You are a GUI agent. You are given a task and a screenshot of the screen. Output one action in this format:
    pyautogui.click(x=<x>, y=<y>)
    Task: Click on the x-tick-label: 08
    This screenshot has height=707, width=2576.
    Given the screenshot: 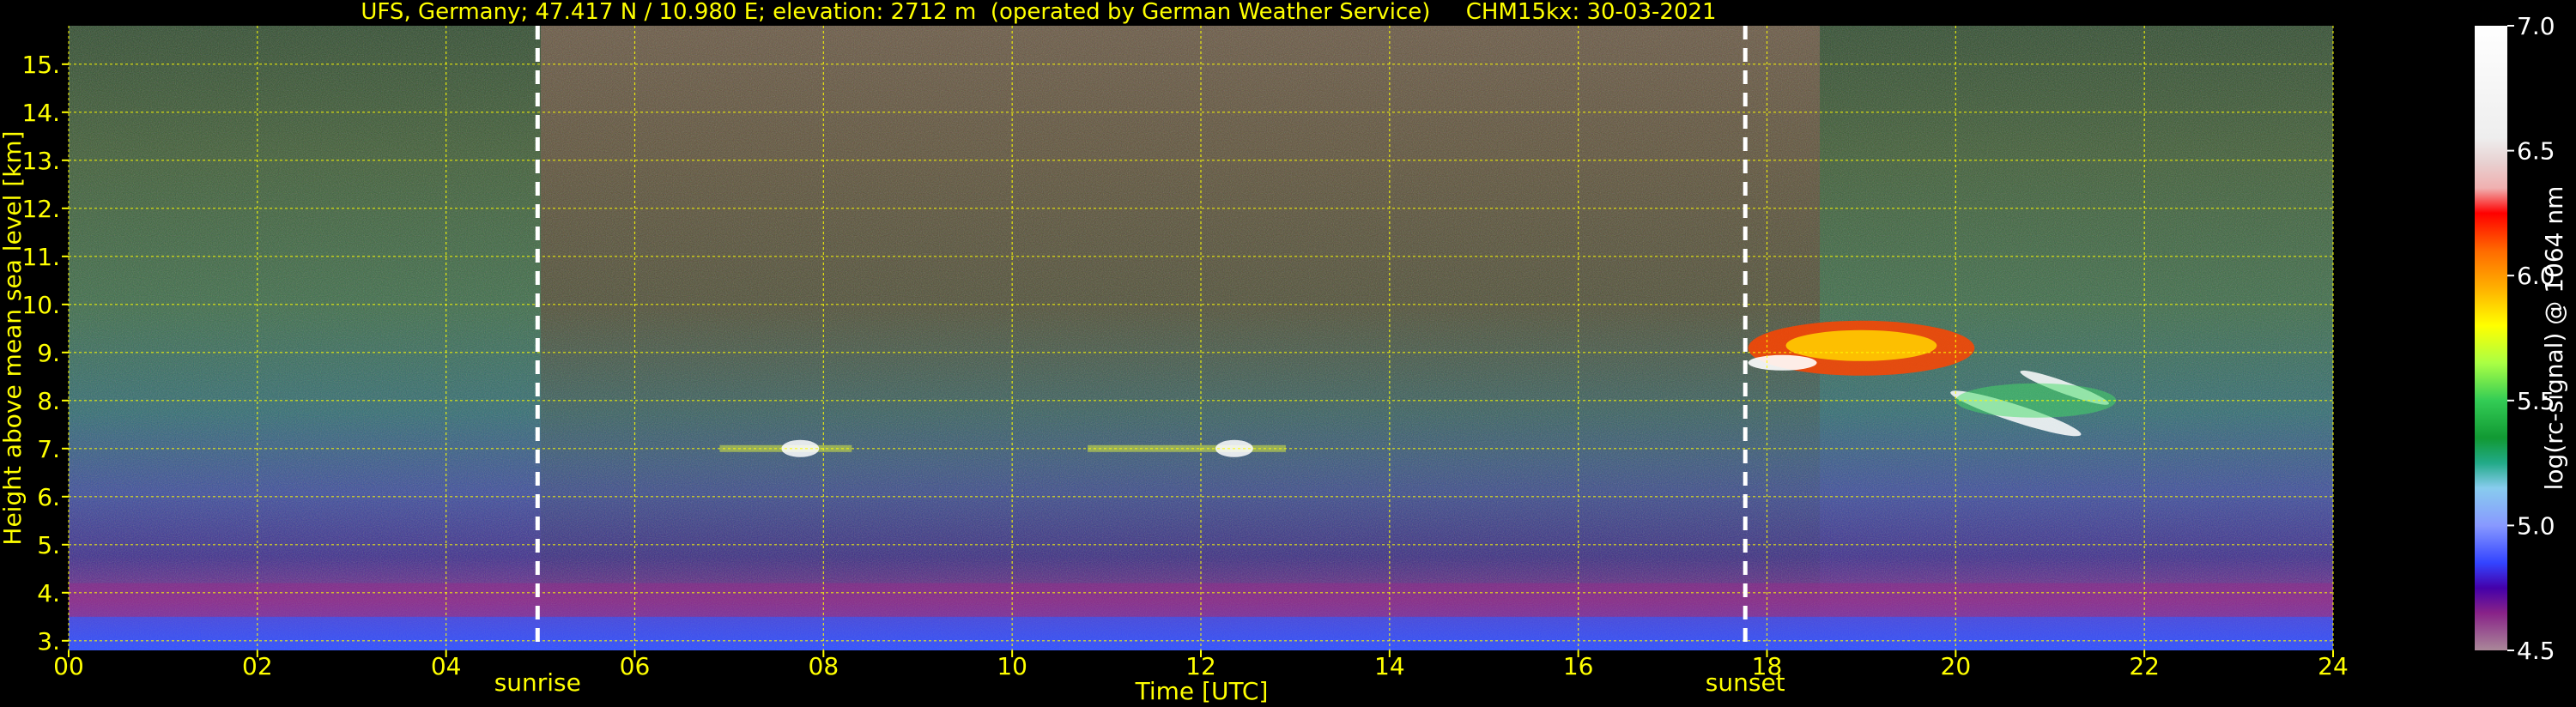 What is the action you would take?
    pyautogui.click(x=824, y=666)
    